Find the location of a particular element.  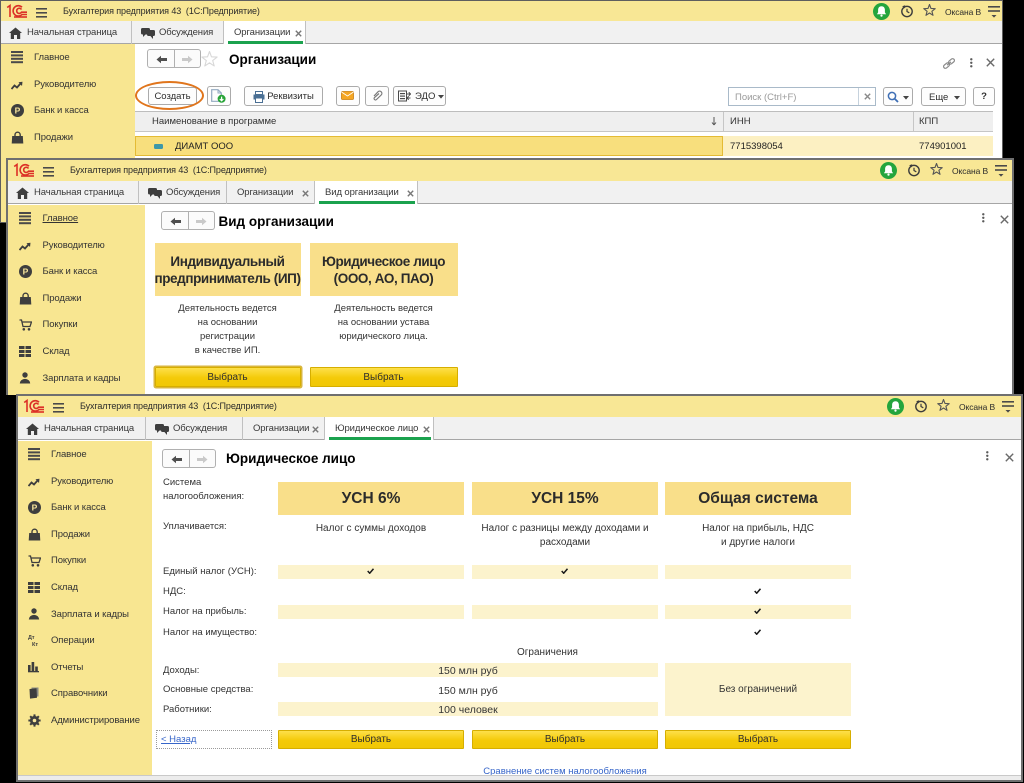

svg-text: Кт is located at coordinates (35, 644).